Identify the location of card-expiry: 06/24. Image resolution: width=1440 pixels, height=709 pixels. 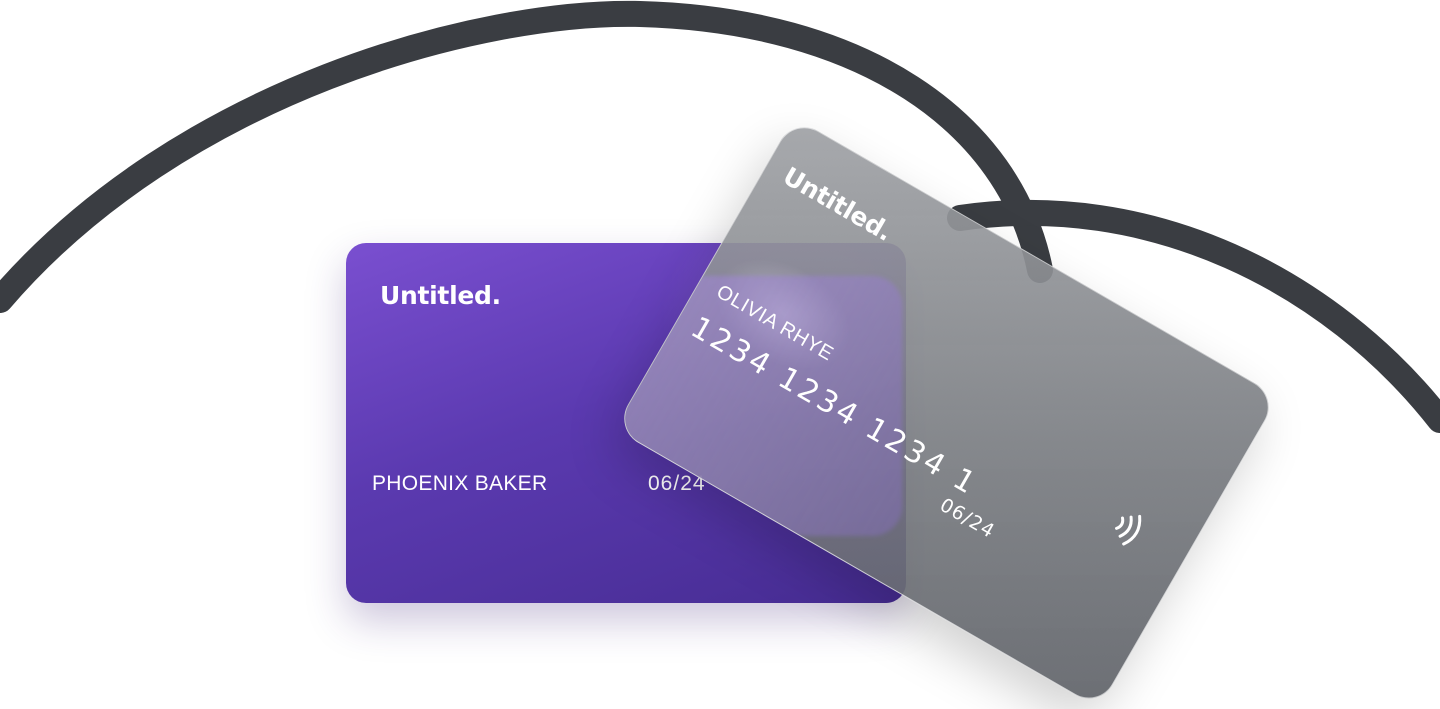
(967, 518).